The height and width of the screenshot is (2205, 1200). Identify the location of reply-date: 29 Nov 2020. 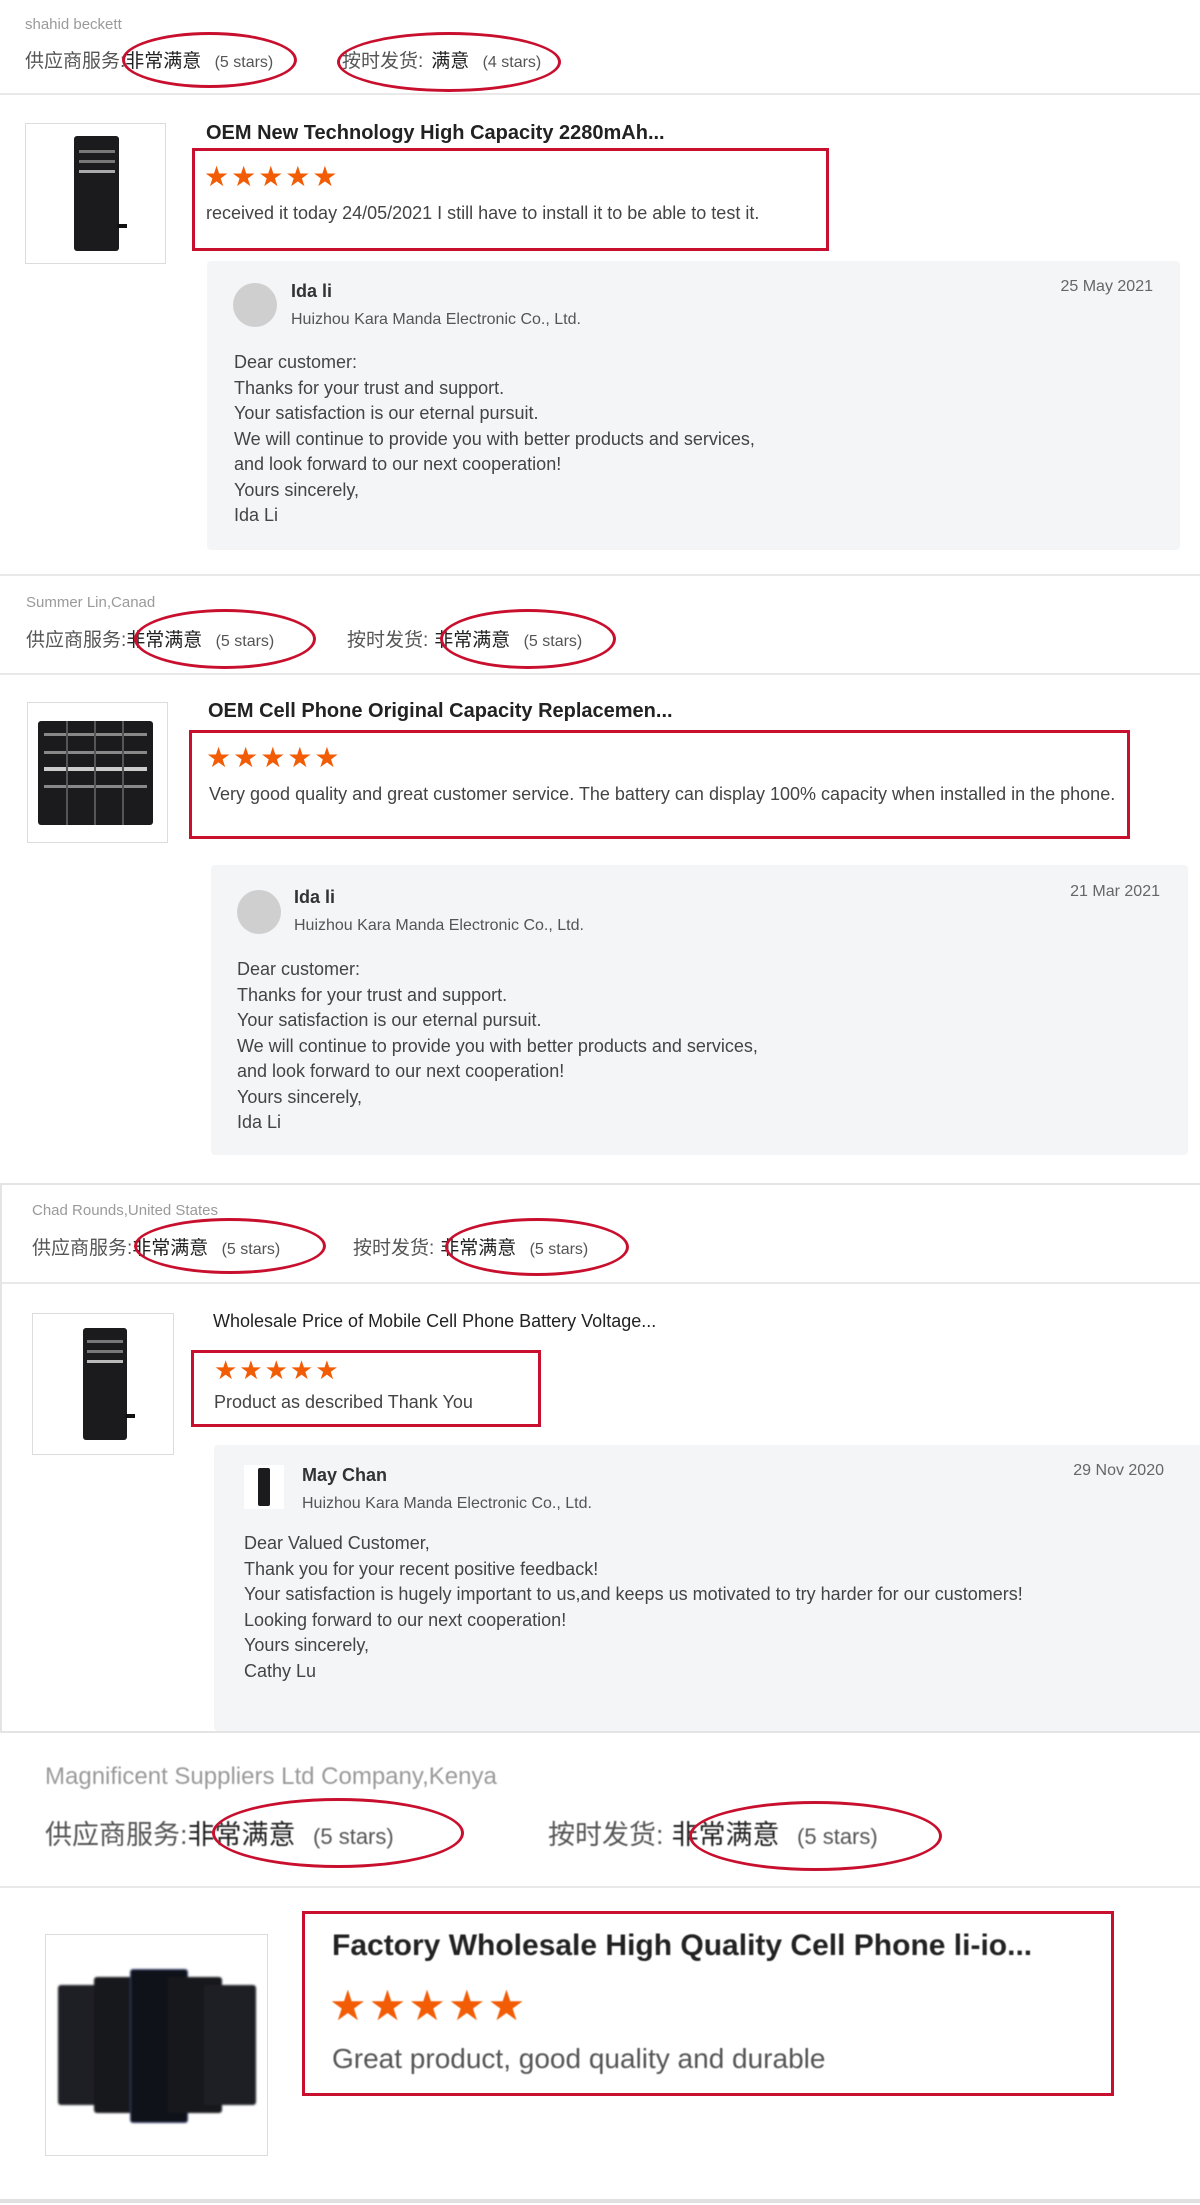
(1118, 1470).